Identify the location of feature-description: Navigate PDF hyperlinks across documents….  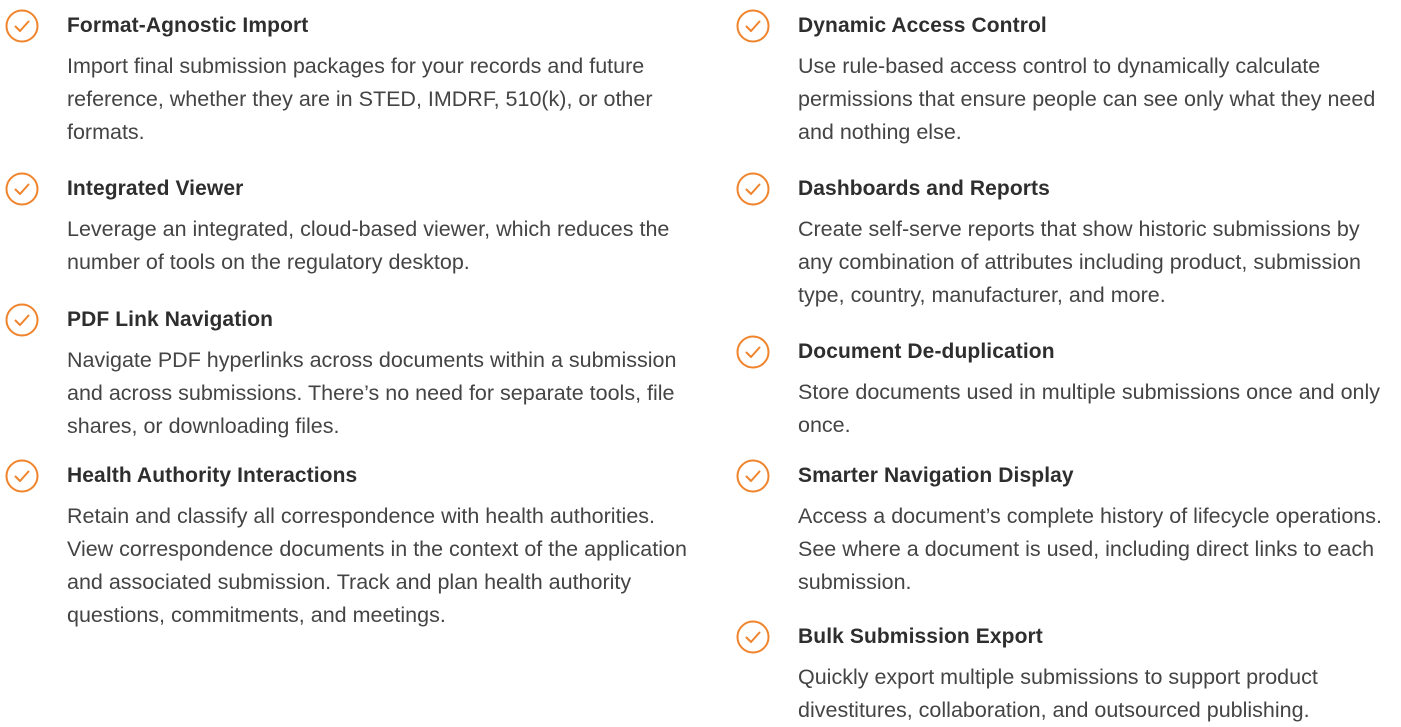
(372, 393).